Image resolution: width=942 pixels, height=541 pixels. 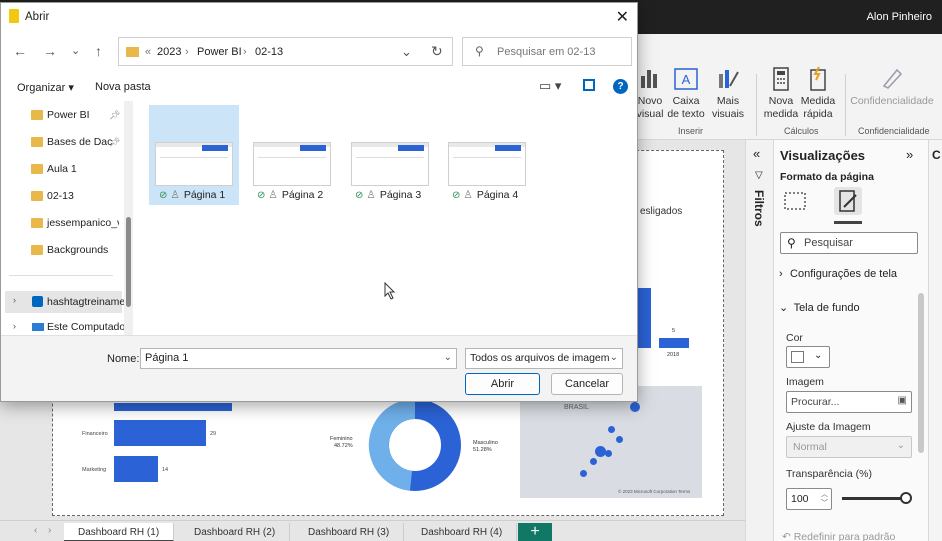 What do you see at coordinates (849, 447) in the screenshot?
I see `image-fit-select: Normal ⌄` at bounding box center [849, 447].